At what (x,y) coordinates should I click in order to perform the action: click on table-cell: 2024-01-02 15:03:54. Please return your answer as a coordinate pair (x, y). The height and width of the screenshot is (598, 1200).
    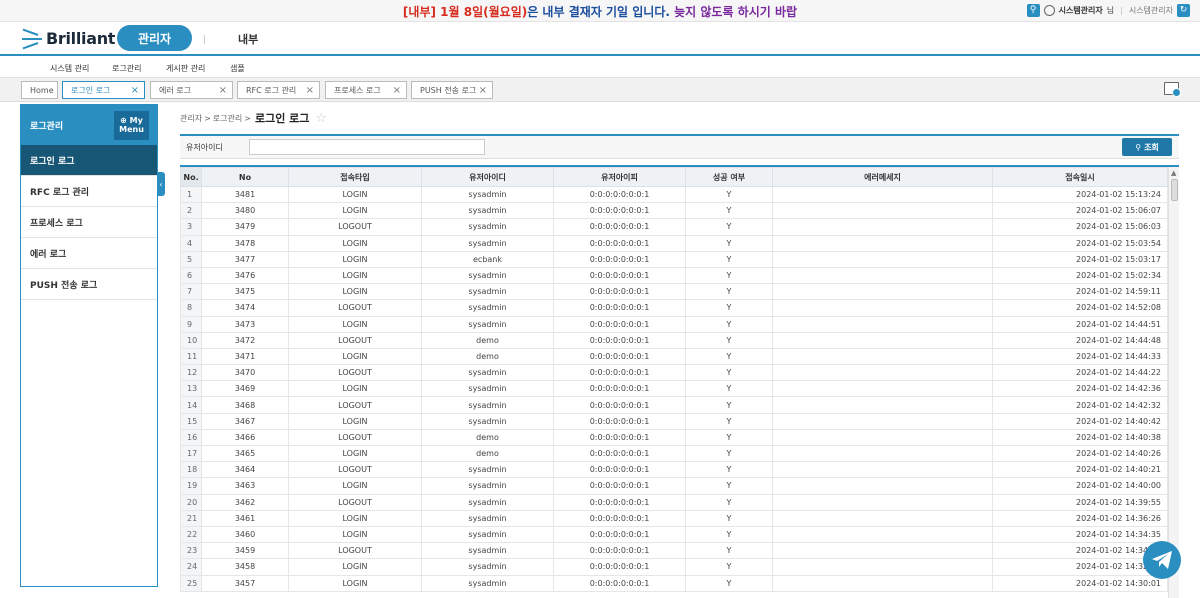
    Looking at the image, I should click on (1080, 243).